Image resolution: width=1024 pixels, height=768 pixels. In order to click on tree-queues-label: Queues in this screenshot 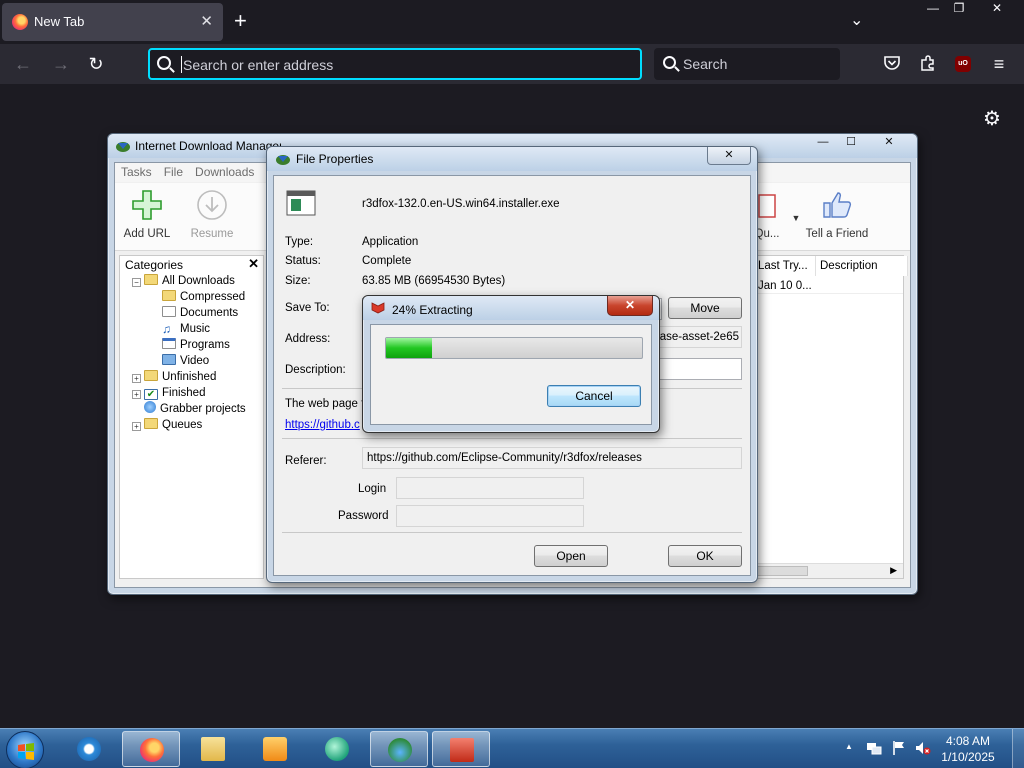, I will do `click(182, 425)`.